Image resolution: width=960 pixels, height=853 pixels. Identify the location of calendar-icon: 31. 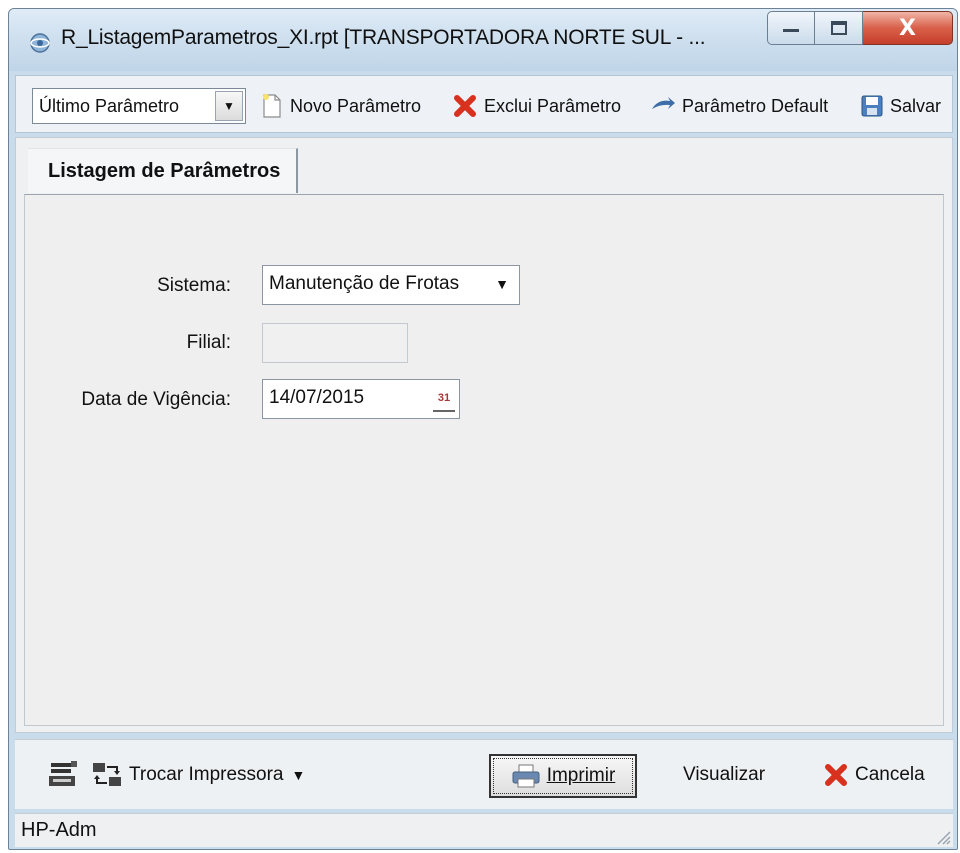
(444, 399).